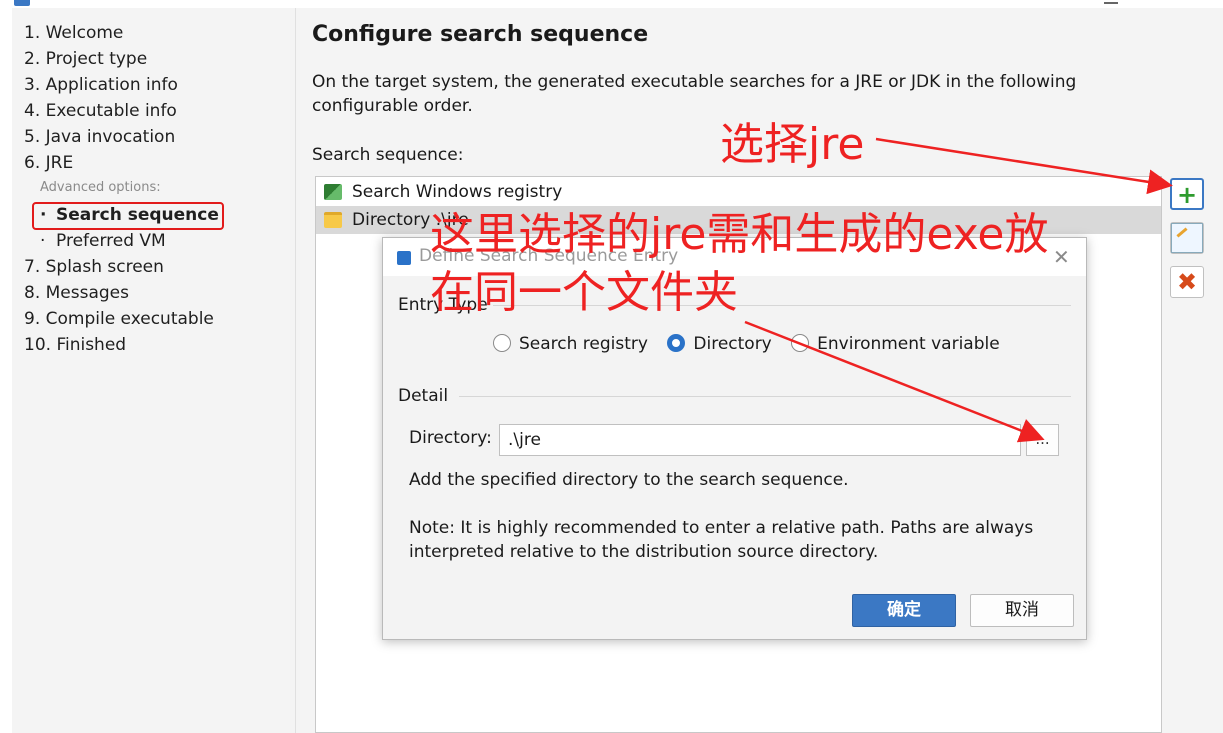 The height and width of the screenshot is (733, 1223). I want to click on dialog-app-icon, so click(404, 258).